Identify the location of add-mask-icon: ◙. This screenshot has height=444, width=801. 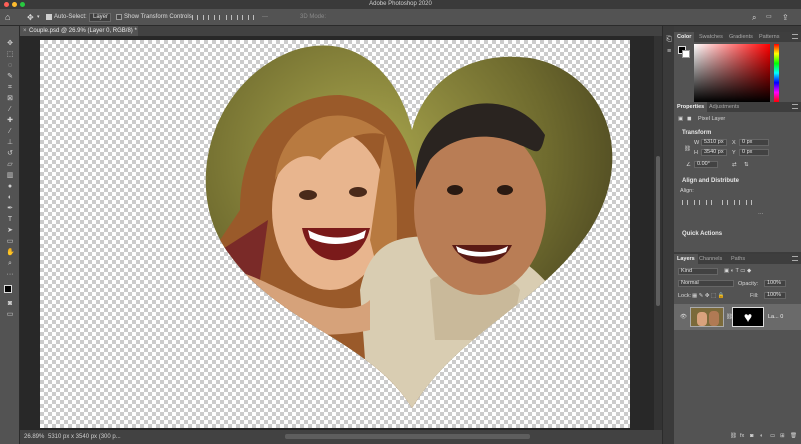
(751, 436).